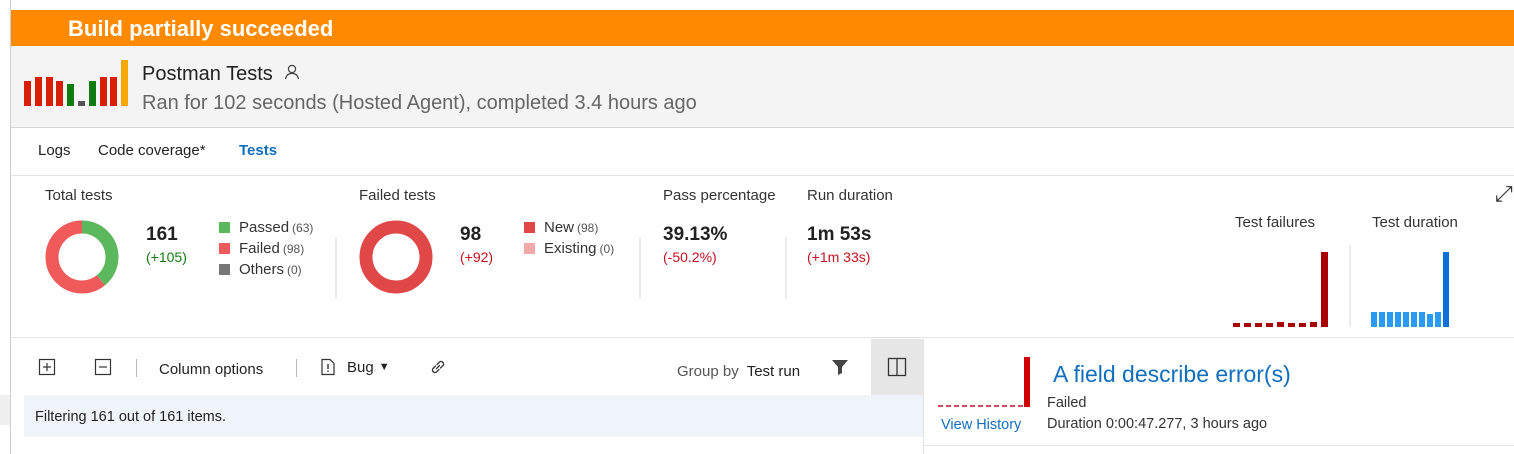  I want to click on group-by-value: Test run, so click(773, 371).